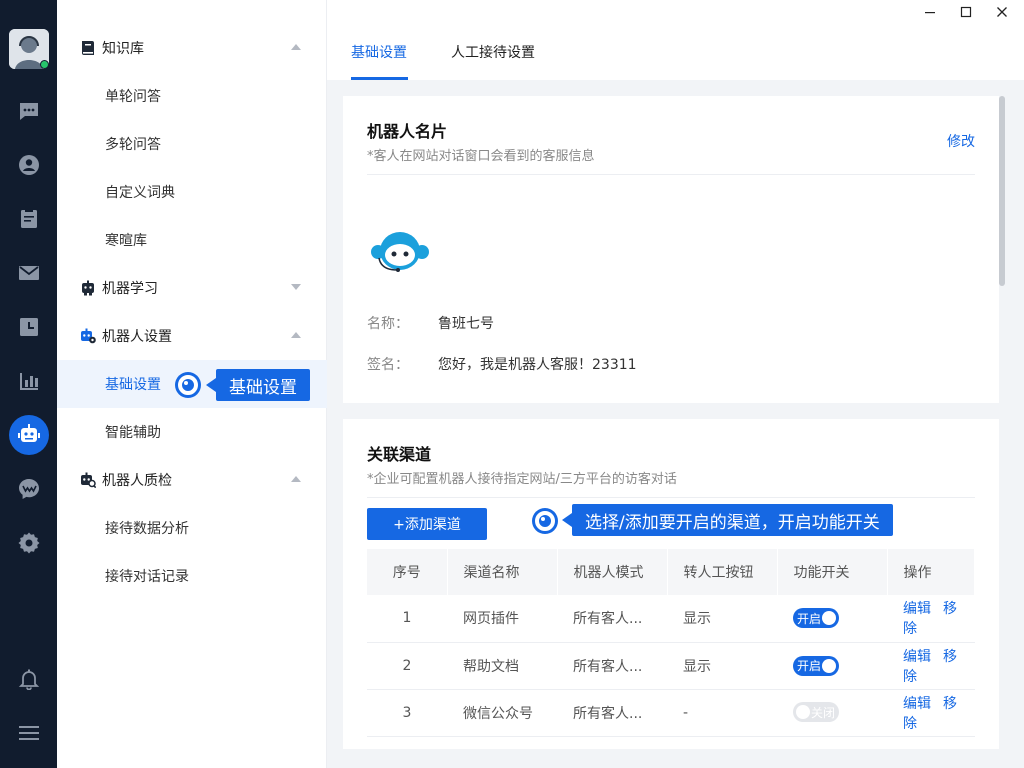 This screenshot has width=1024, height=768. I want to click on chevron-down-icon, so click(296, 287).